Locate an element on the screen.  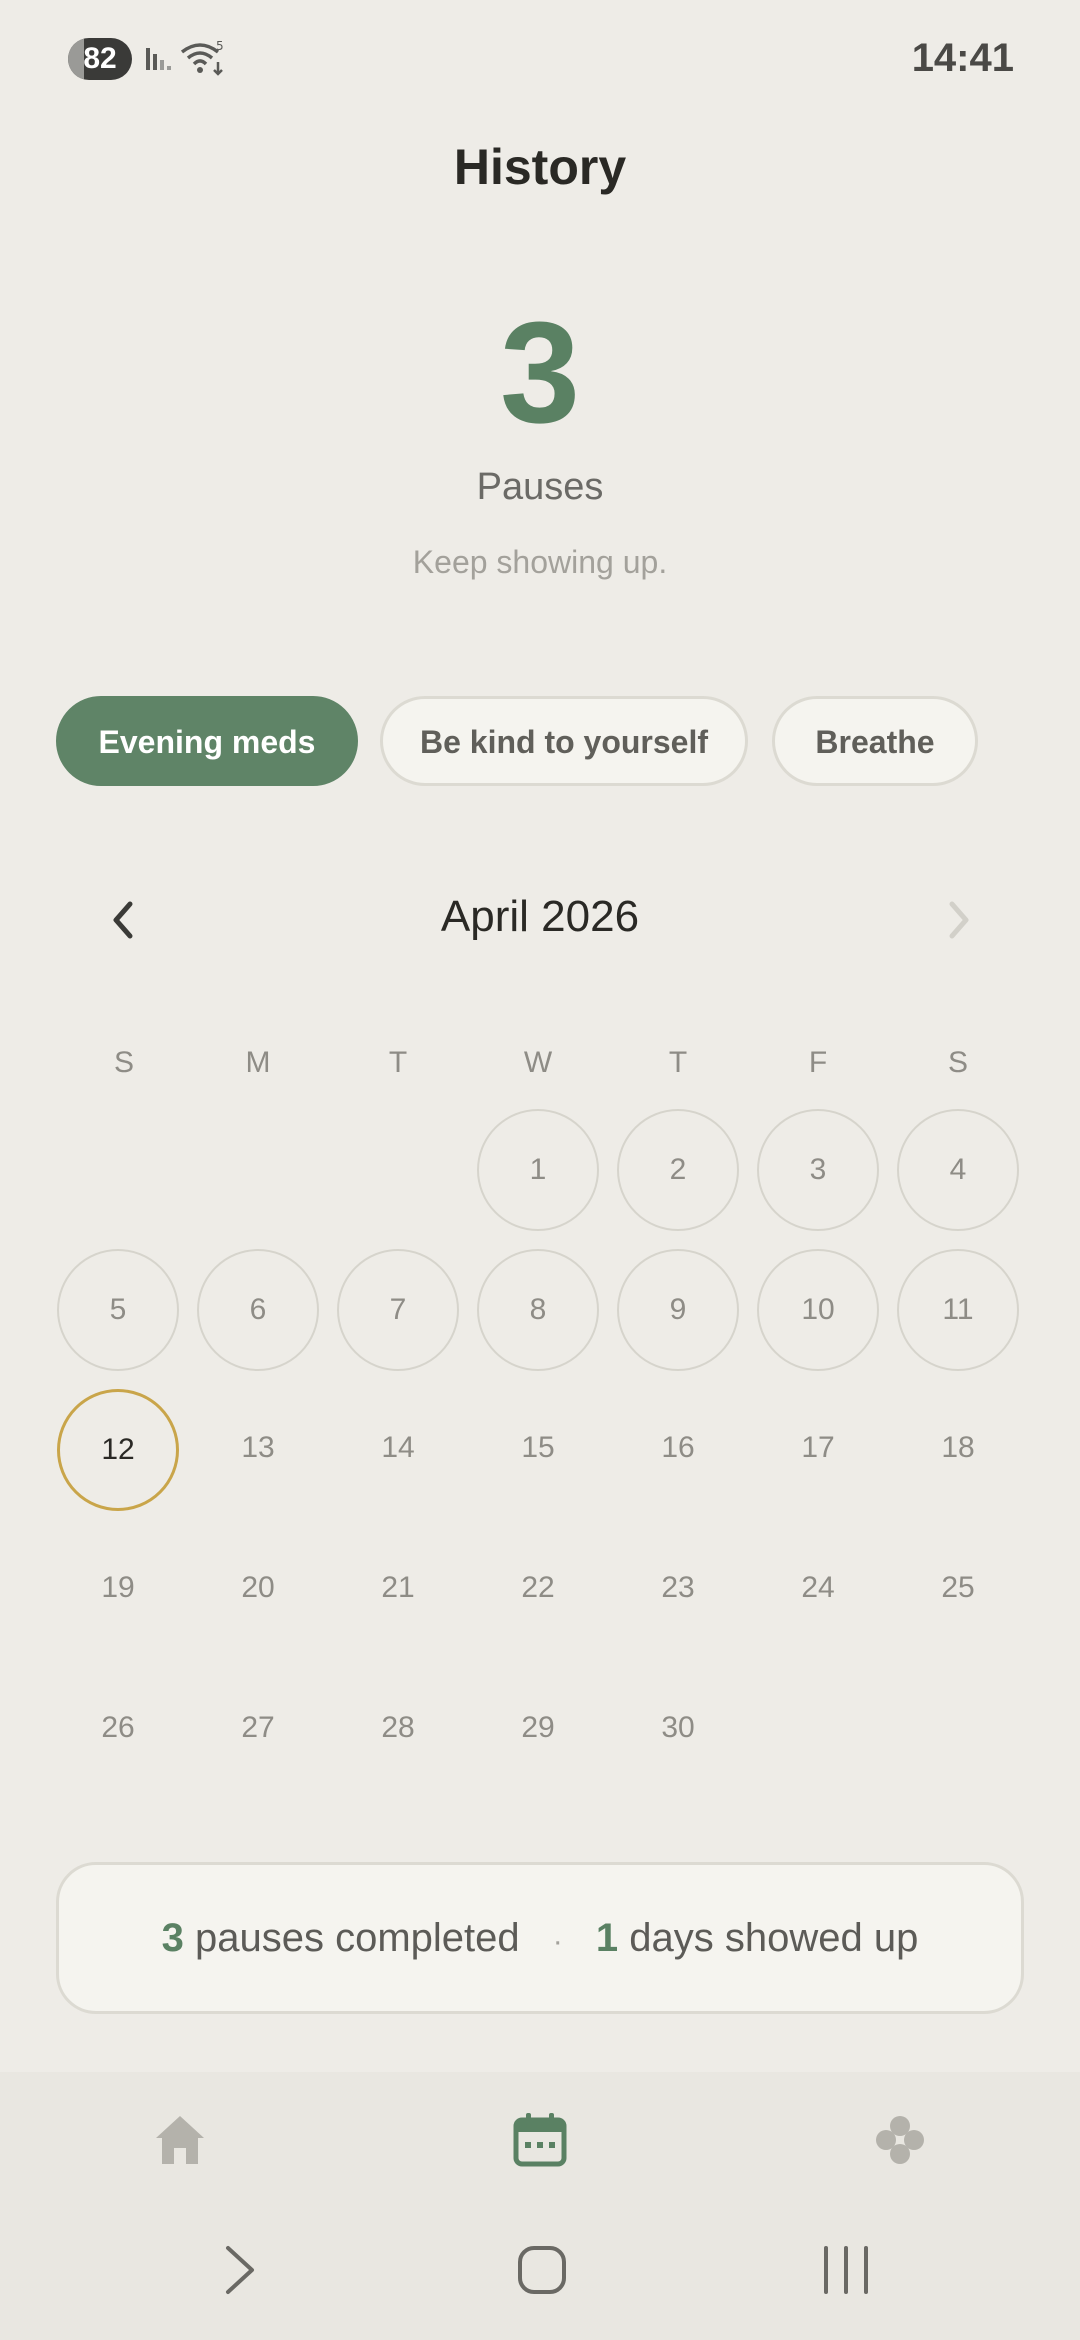
status-bar: 82 5 14:41 is located at coordinates (540, 59).